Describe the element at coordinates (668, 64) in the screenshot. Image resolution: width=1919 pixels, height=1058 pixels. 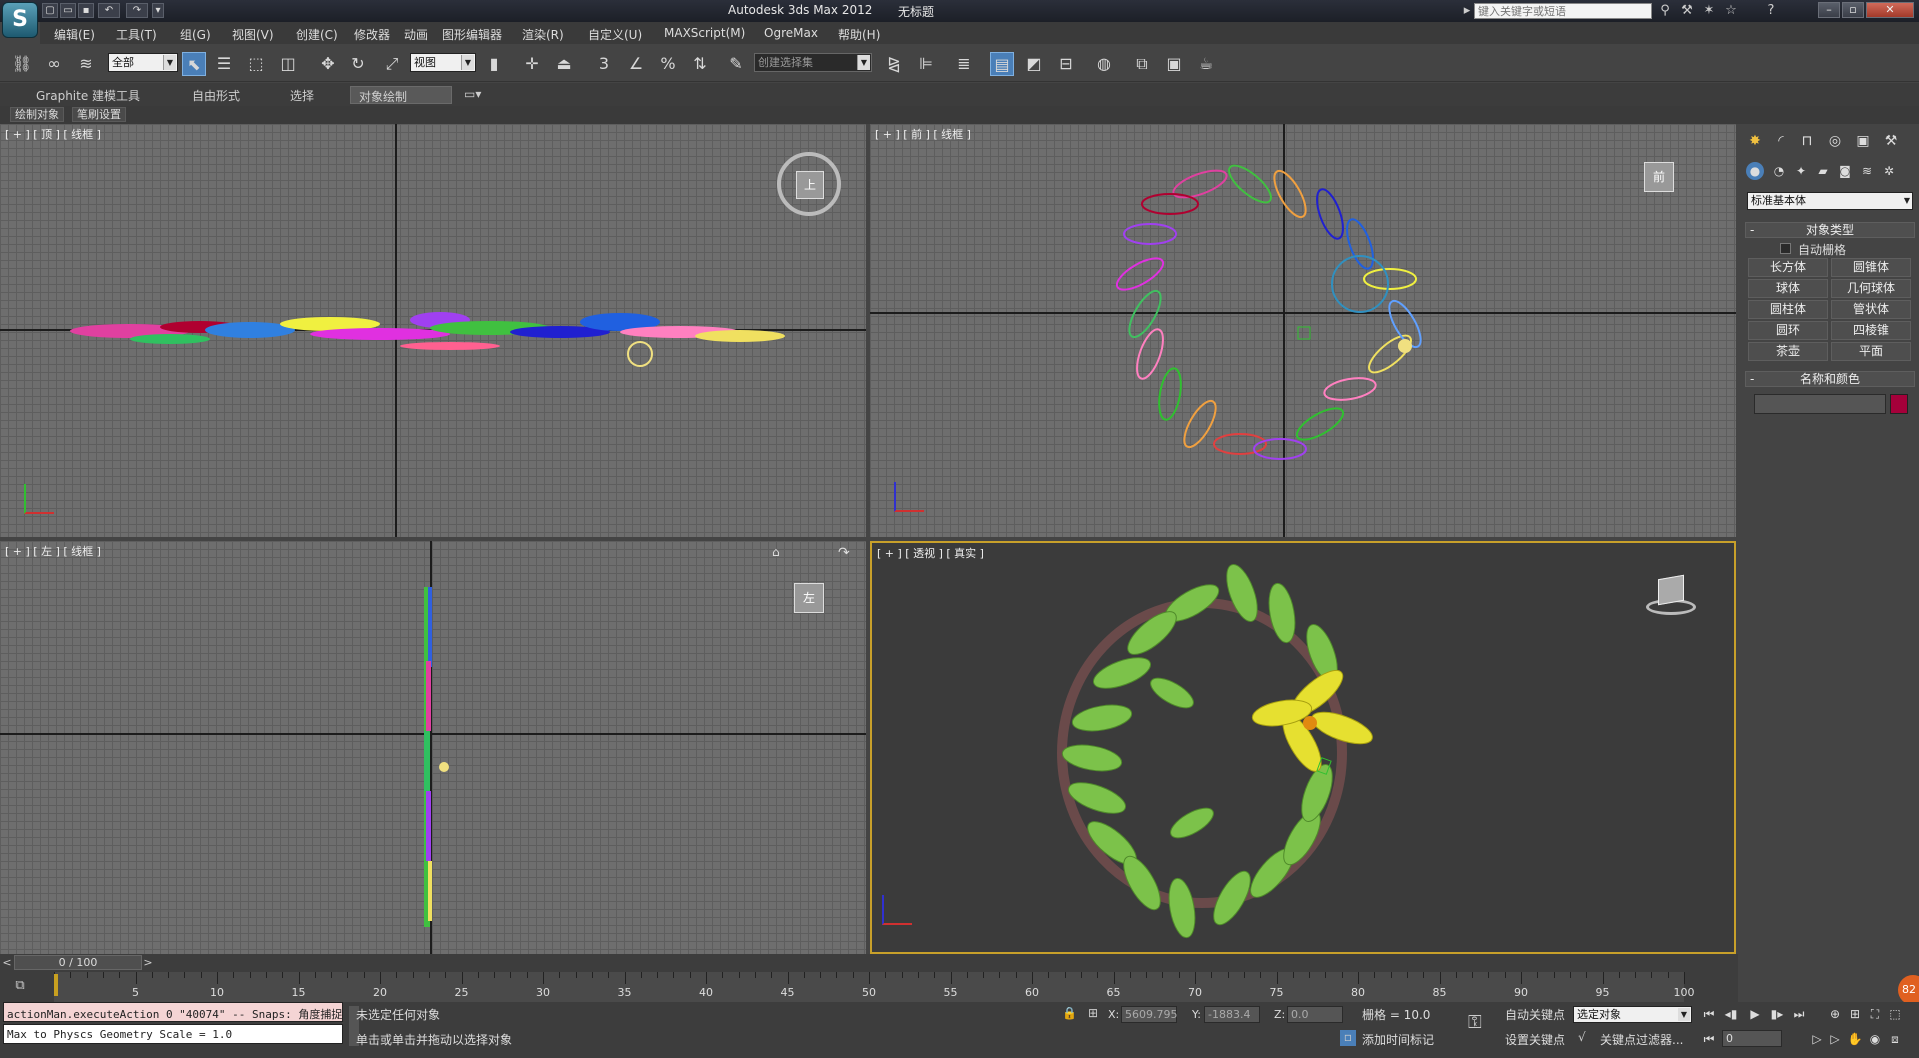
I see `percent-snap-icon: %` at that location.